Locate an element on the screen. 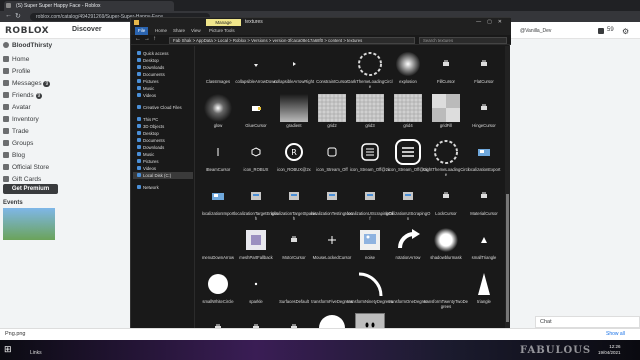 This screenshot has width=640, height=360. glow-thumbnail-icon is located at coordinates (218, 108).